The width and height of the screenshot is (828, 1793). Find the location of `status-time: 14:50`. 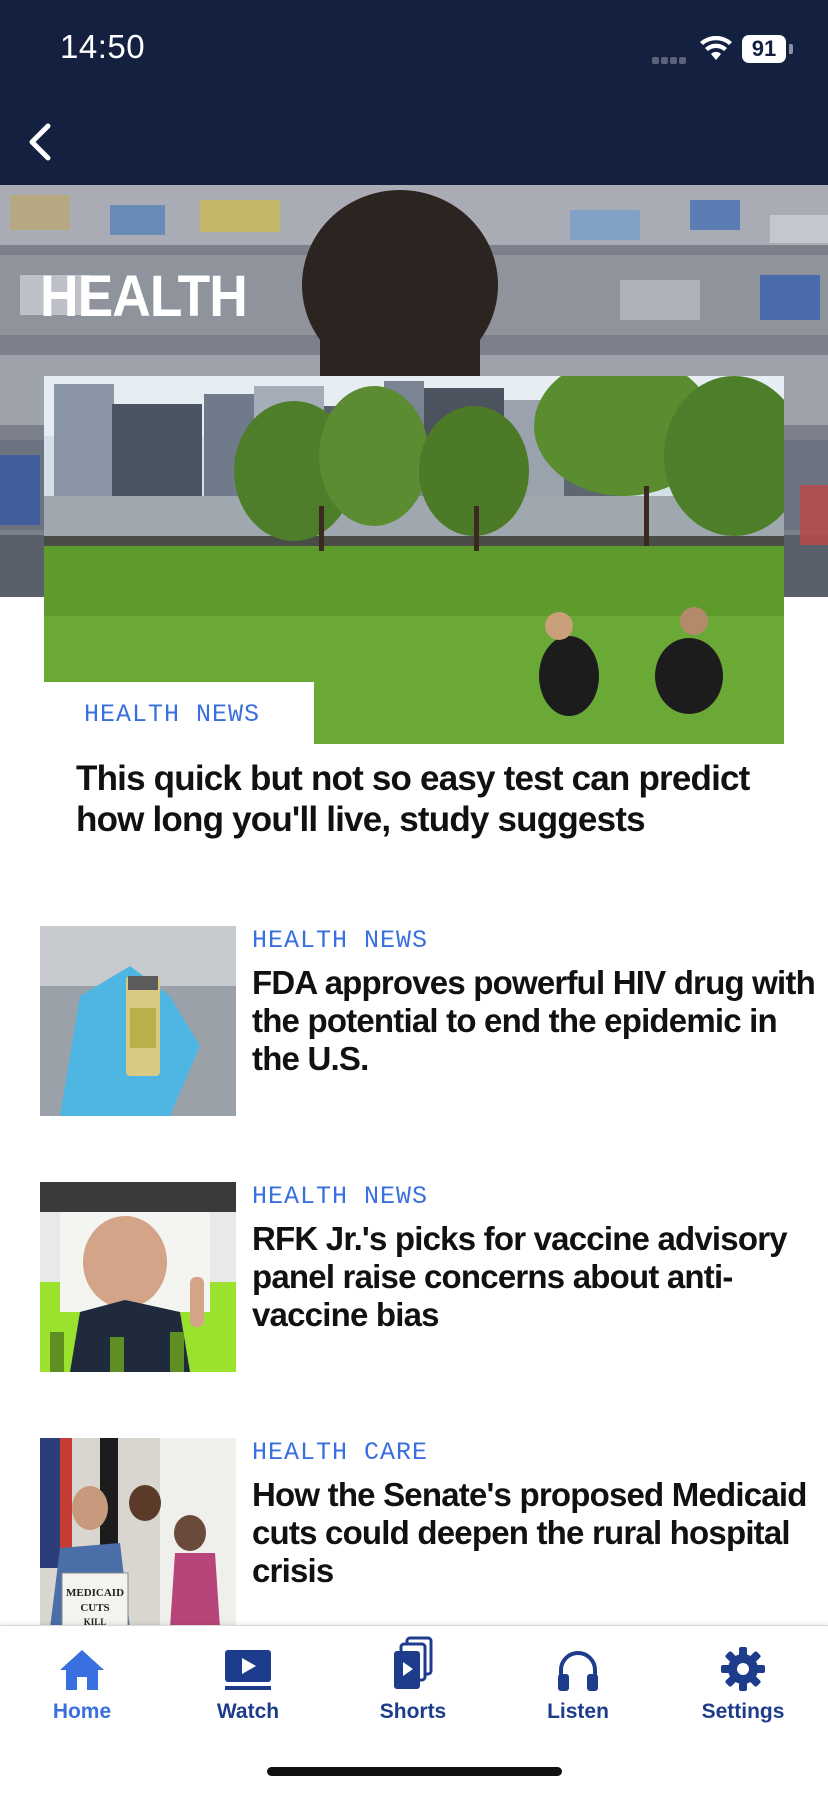

status-time: 14:50 is located at coordinates (103, 46).